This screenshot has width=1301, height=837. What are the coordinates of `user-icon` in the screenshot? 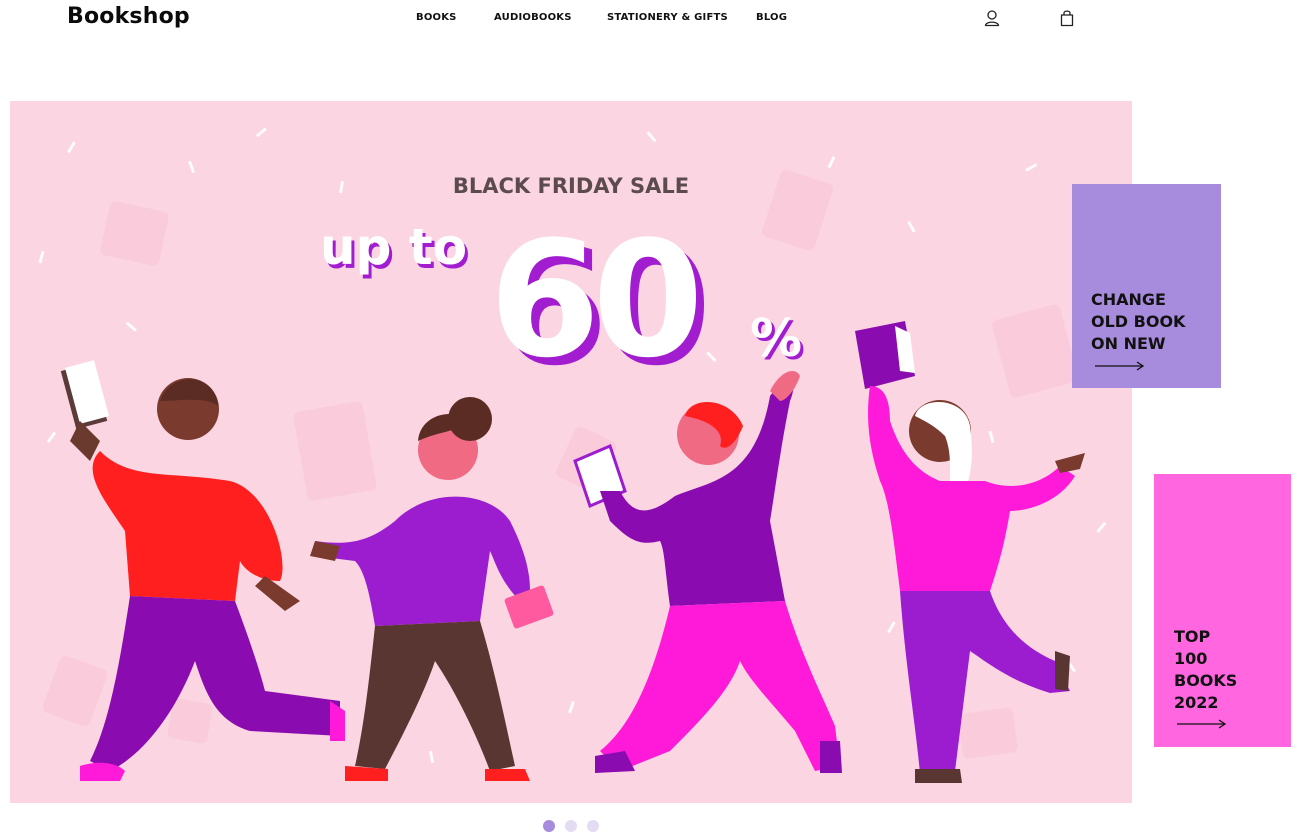 It's located at (992, 18).